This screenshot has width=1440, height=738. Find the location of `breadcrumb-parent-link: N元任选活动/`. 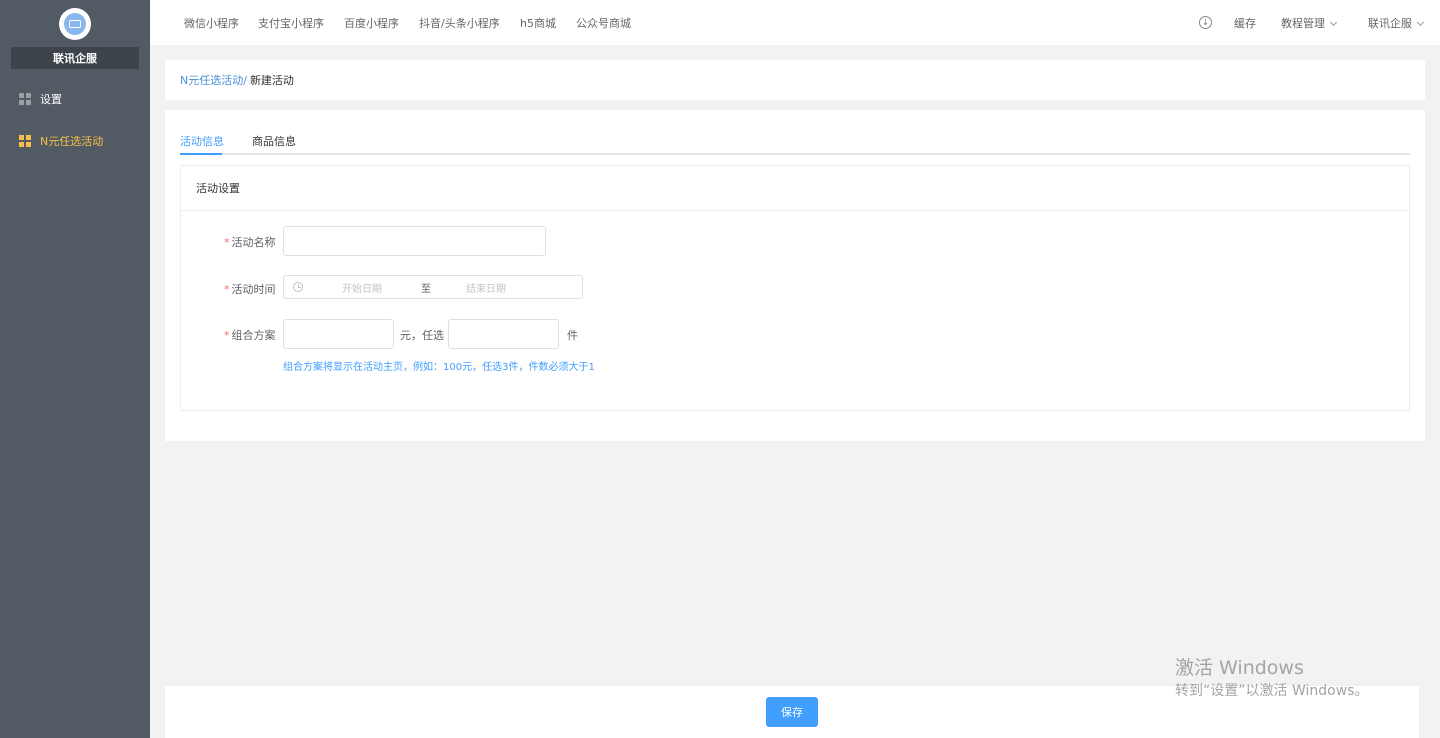

breadcrumb-parent-link: N元任选活动/ is located at coordinates (213, 80).